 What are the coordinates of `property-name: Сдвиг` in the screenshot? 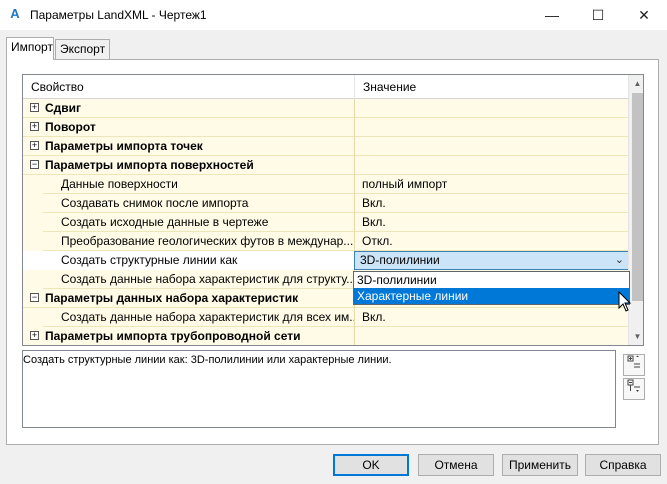 It's located at (189, 108).